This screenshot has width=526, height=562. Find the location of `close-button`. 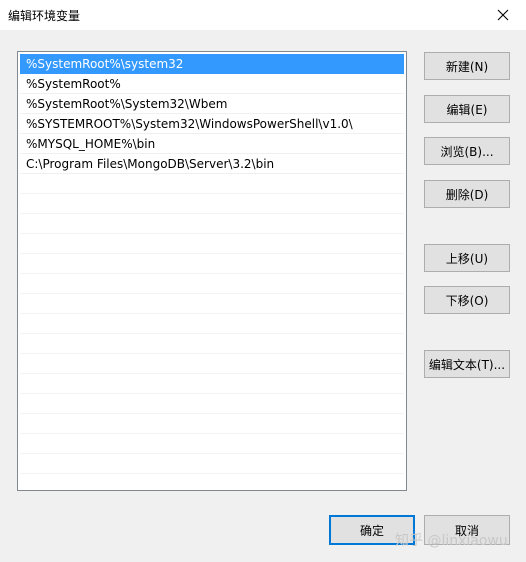

close-button is located at coordinates (503, 15).